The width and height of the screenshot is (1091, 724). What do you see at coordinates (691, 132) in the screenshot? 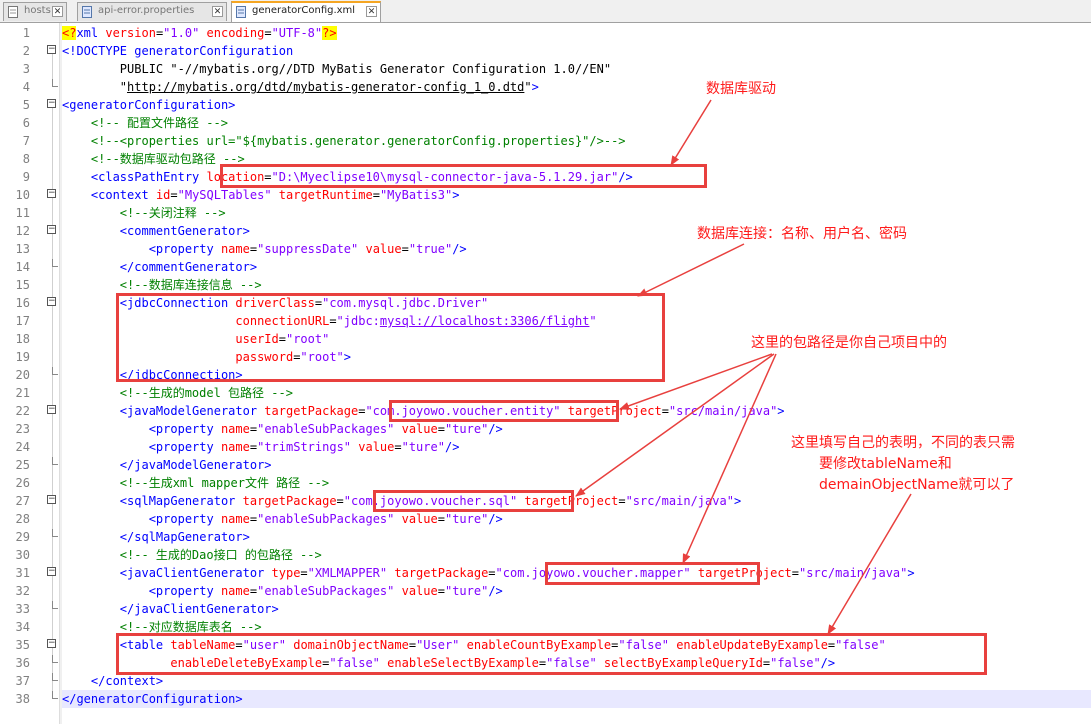
I see `arrow-driver` at bounding box center [691, 132].